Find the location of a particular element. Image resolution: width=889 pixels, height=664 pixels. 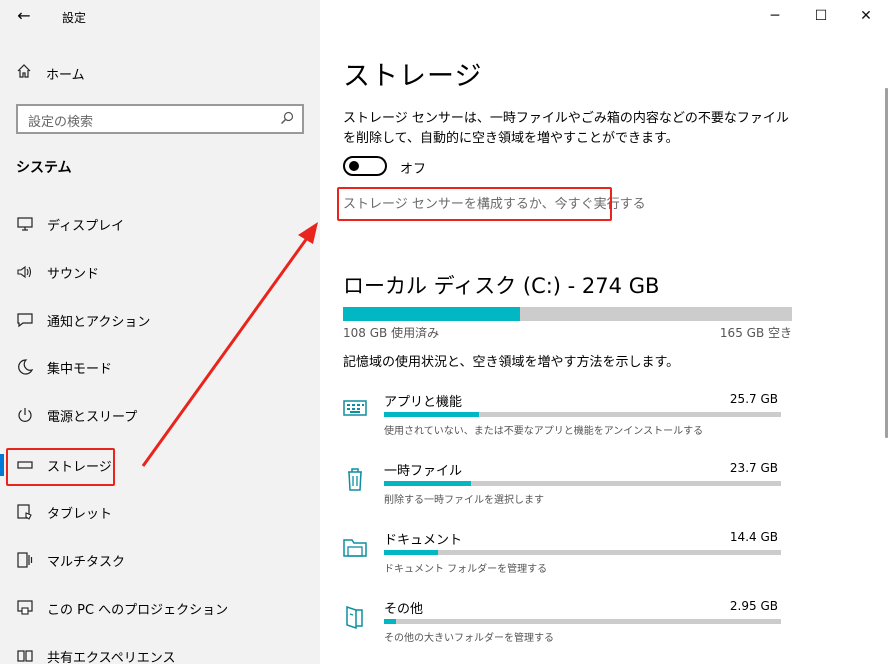

other-icon is located at coordinates (355, 617).